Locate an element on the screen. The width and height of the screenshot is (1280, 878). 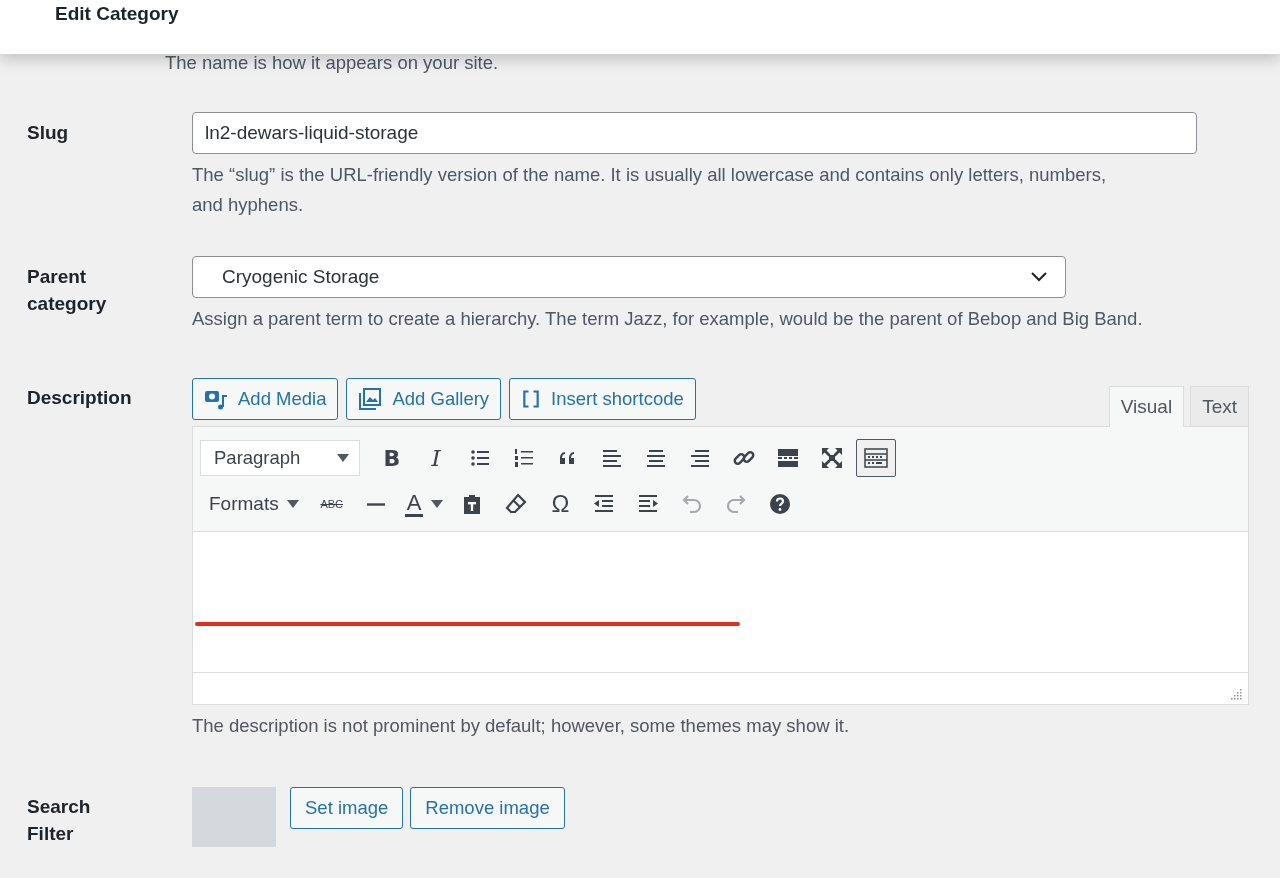
parent-category-select: Cryogenic Storage is located at coordinates (629, 277).